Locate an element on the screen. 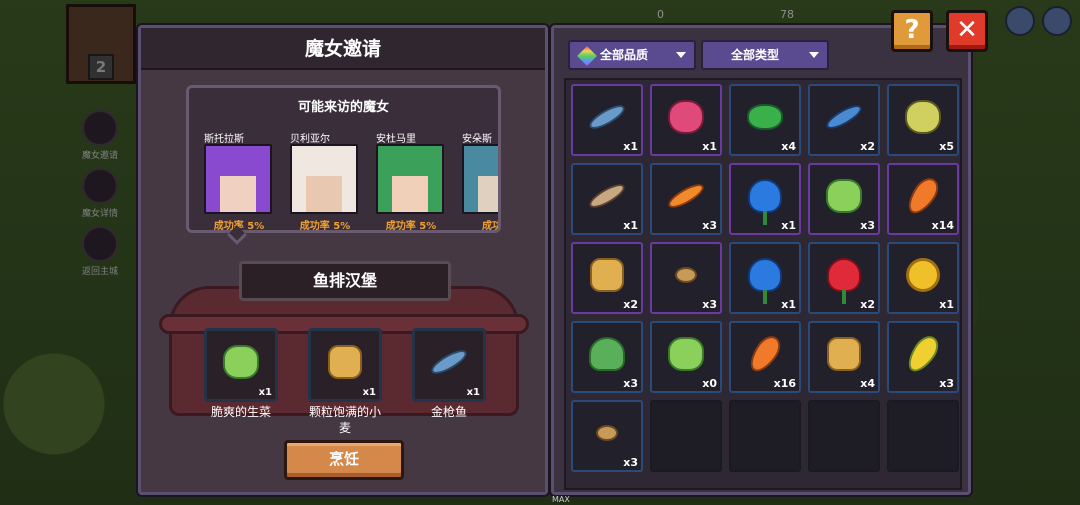  panel-title: 魔女邀请 is located at coordinates (343, 49).